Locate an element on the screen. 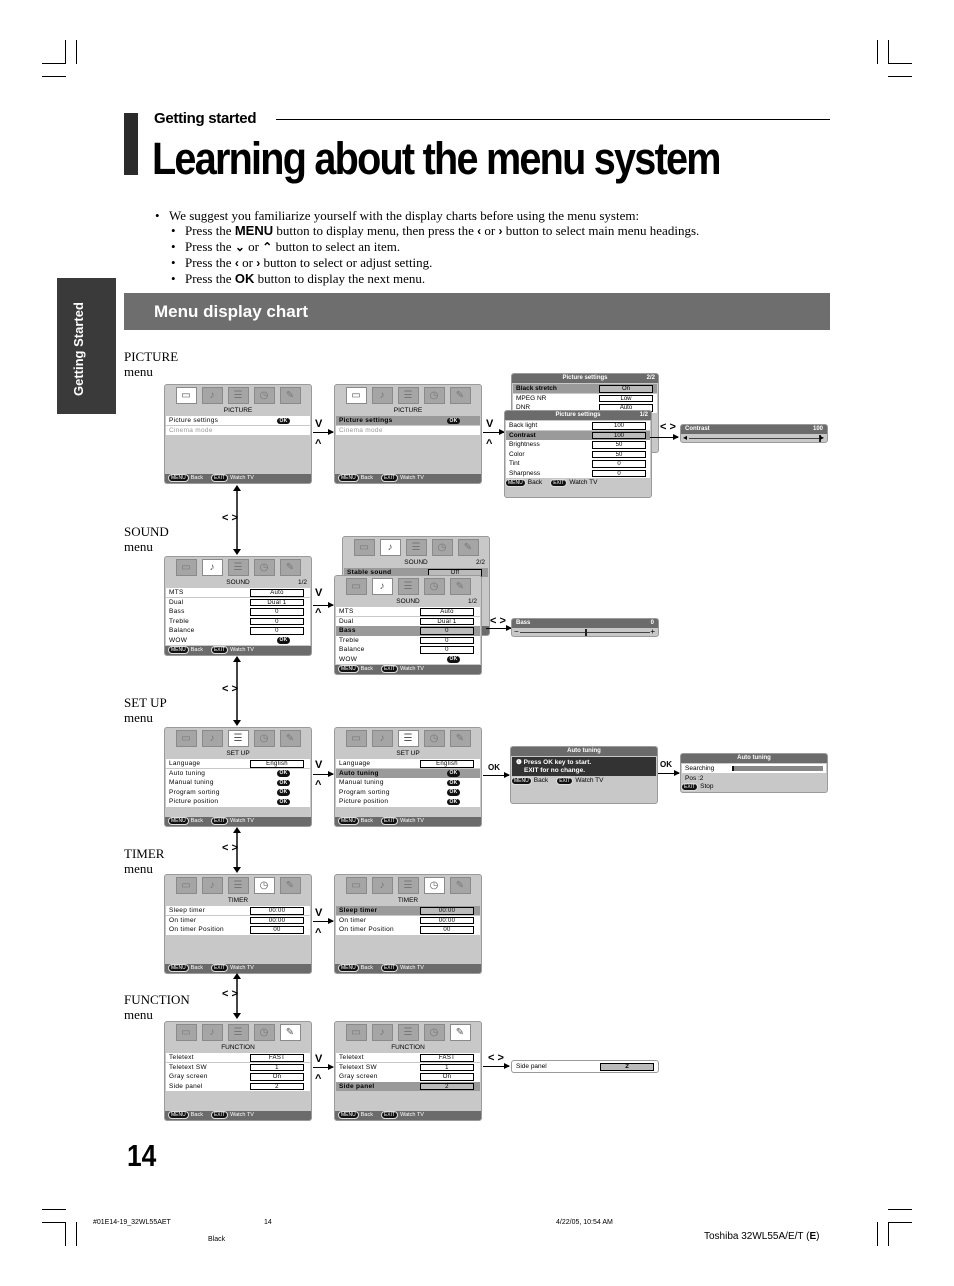 This screenshot has width=954, height=1286. menu-item: MPEG NR Low is located at coordinates (585, 398).